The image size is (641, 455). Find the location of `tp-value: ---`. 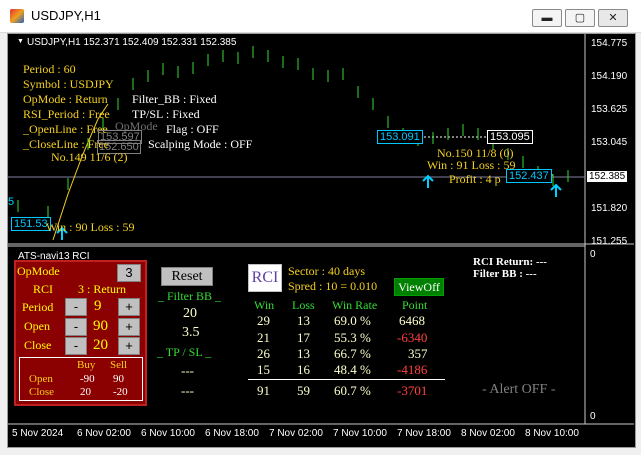

tp-value: --- is located at coordinates (187, 370).